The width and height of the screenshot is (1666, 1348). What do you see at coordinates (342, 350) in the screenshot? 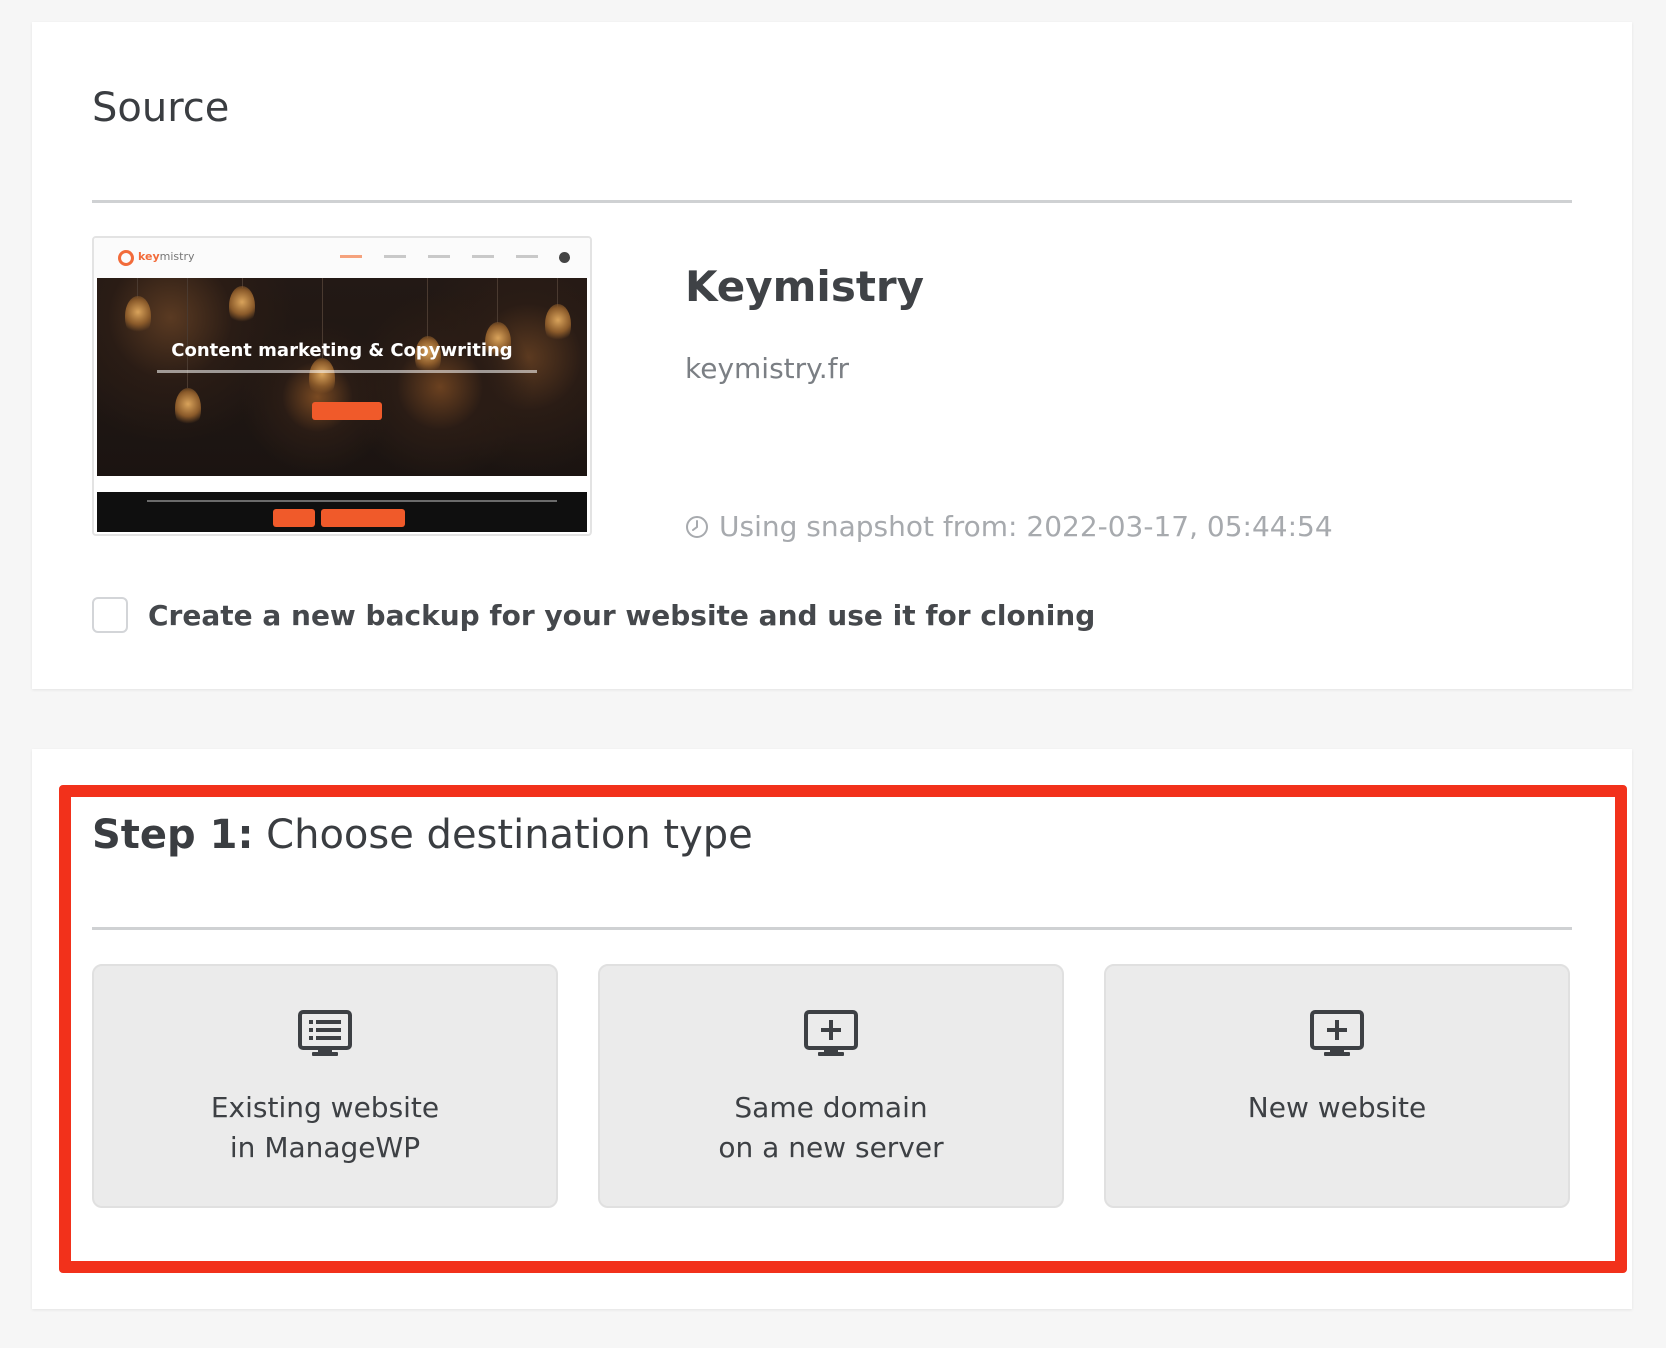
I see `thumbnail-headline: Content marketing & Copywriting` at bounding box center [342, 350].